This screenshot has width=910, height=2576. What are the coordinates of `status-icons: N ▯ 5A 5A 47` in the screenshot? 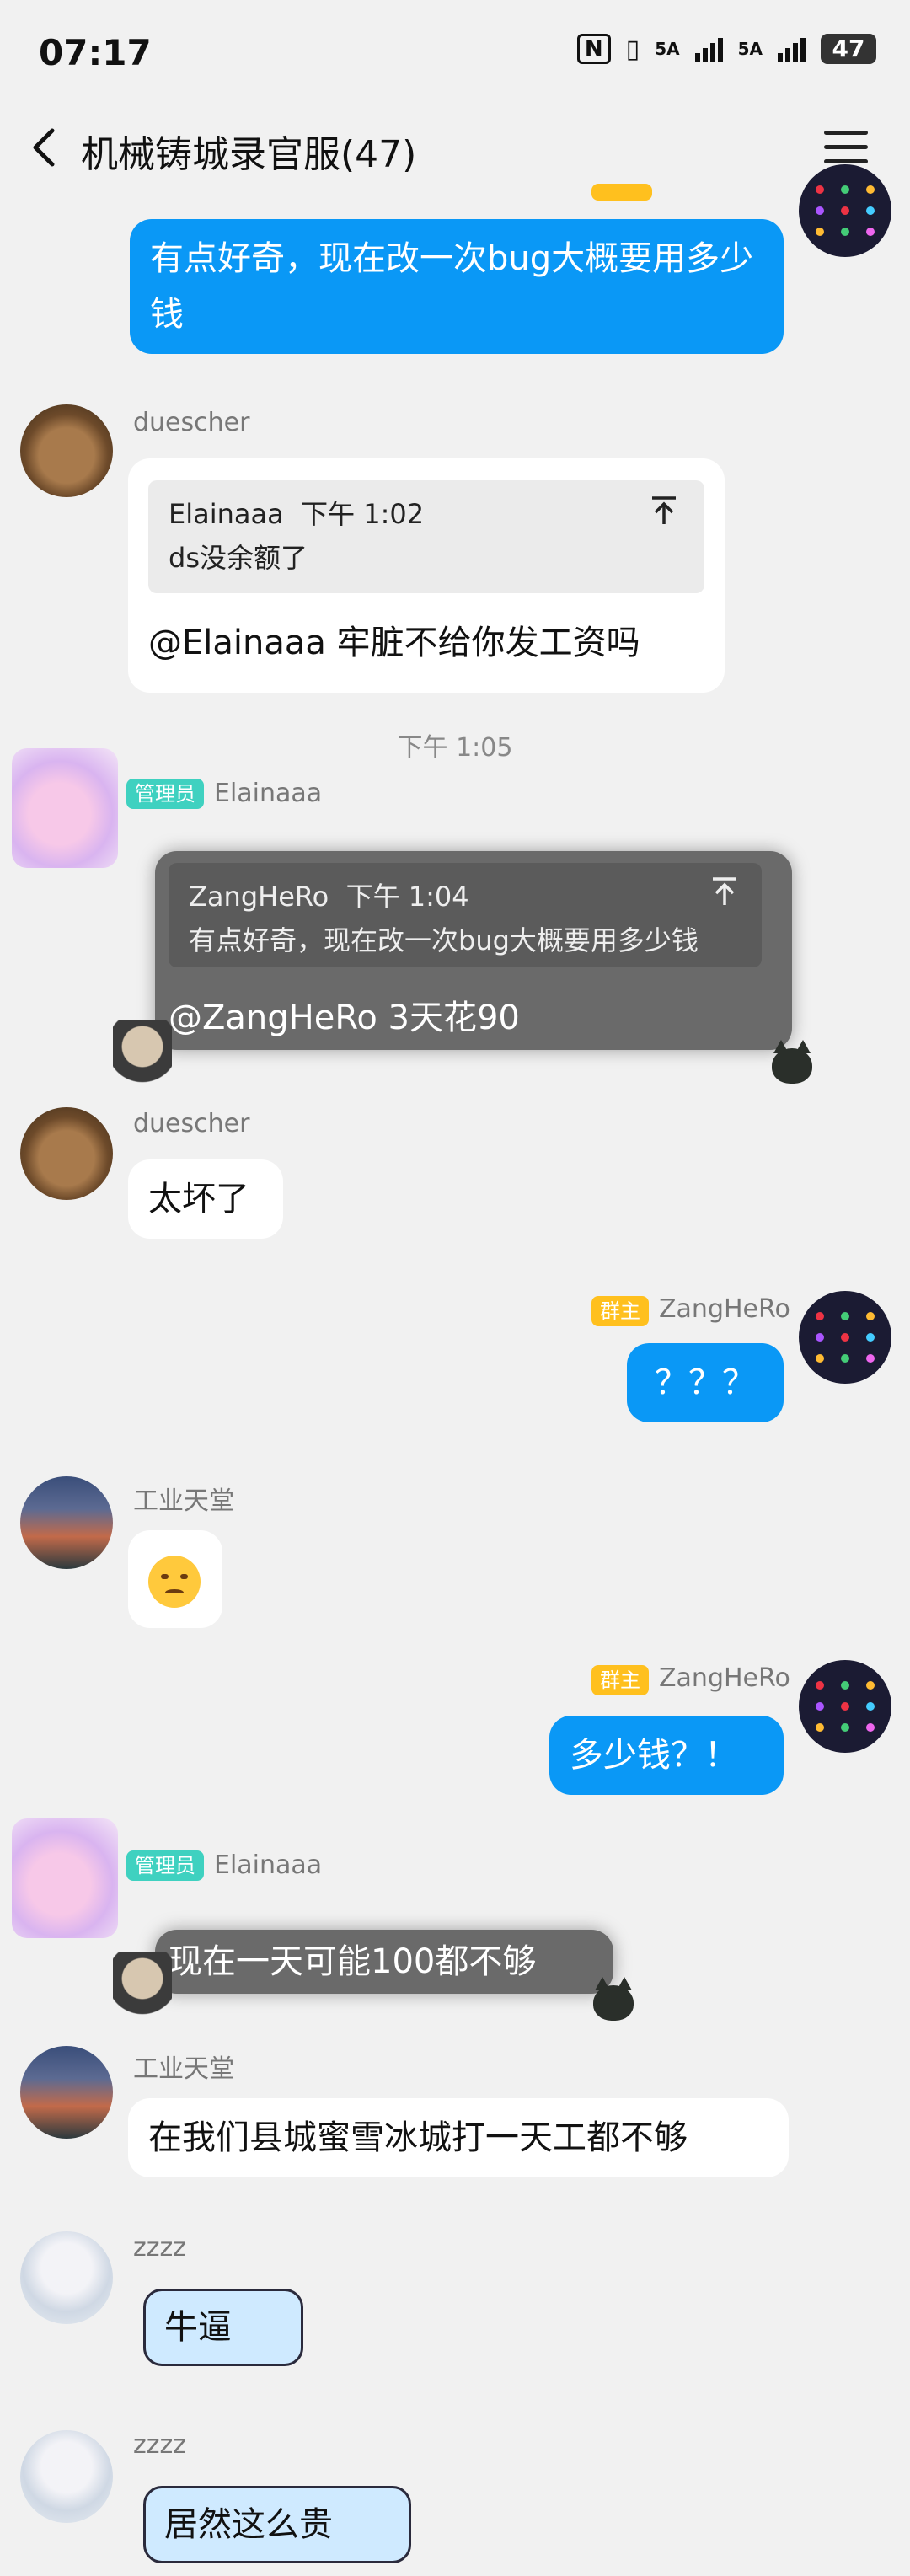 It's located at (726, 49).